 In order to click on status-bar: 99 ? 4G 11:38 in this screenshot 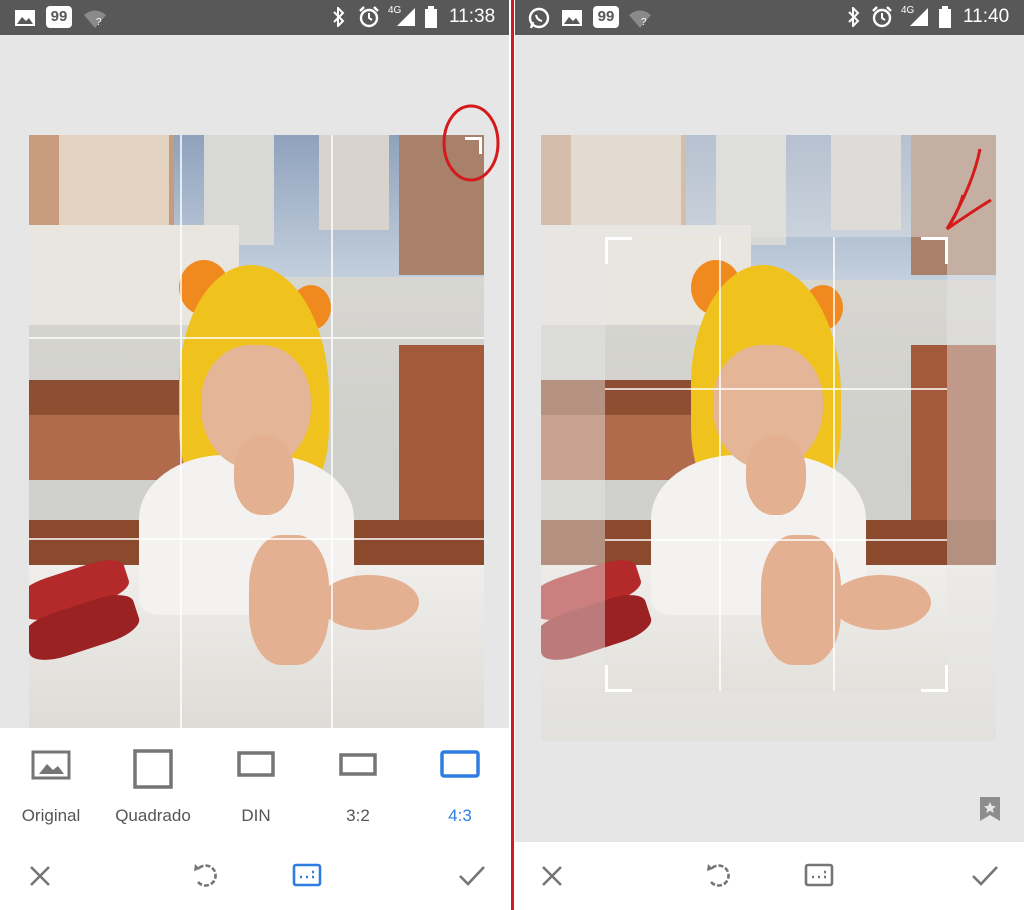, I will do `click(254, 17)`.